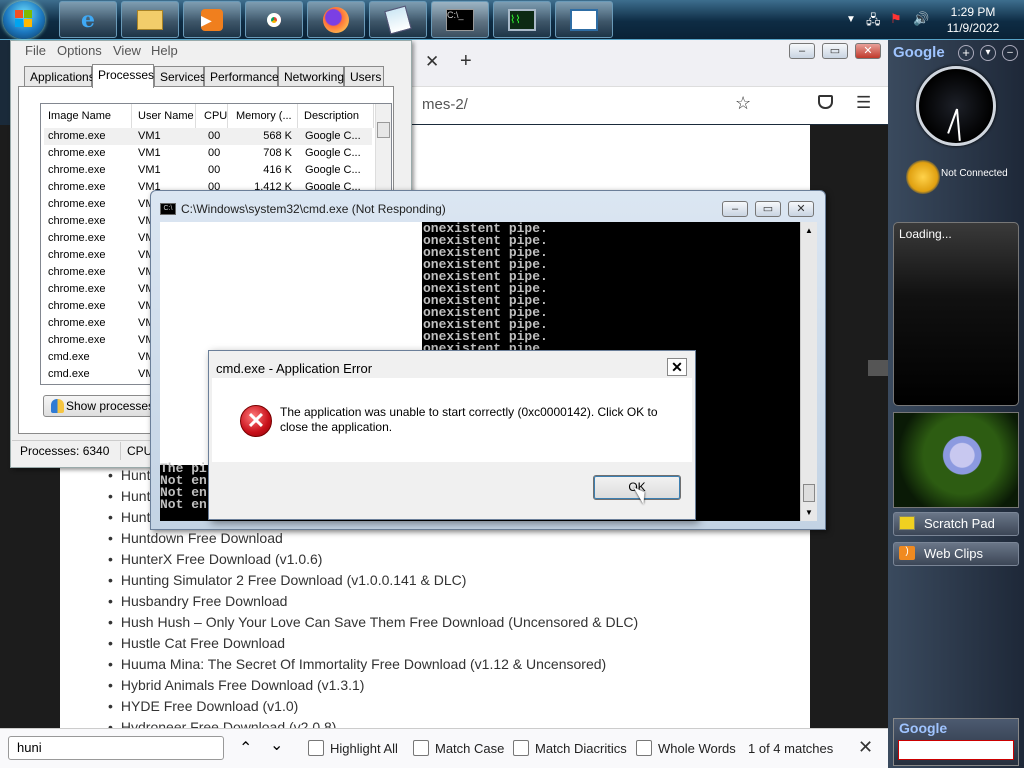 This screenshot has width=1024, height=768. What do you see at coordinates (164, 116) in the screenshot?
I see `column-user-name: User Name` at bounding box center [164, 116].